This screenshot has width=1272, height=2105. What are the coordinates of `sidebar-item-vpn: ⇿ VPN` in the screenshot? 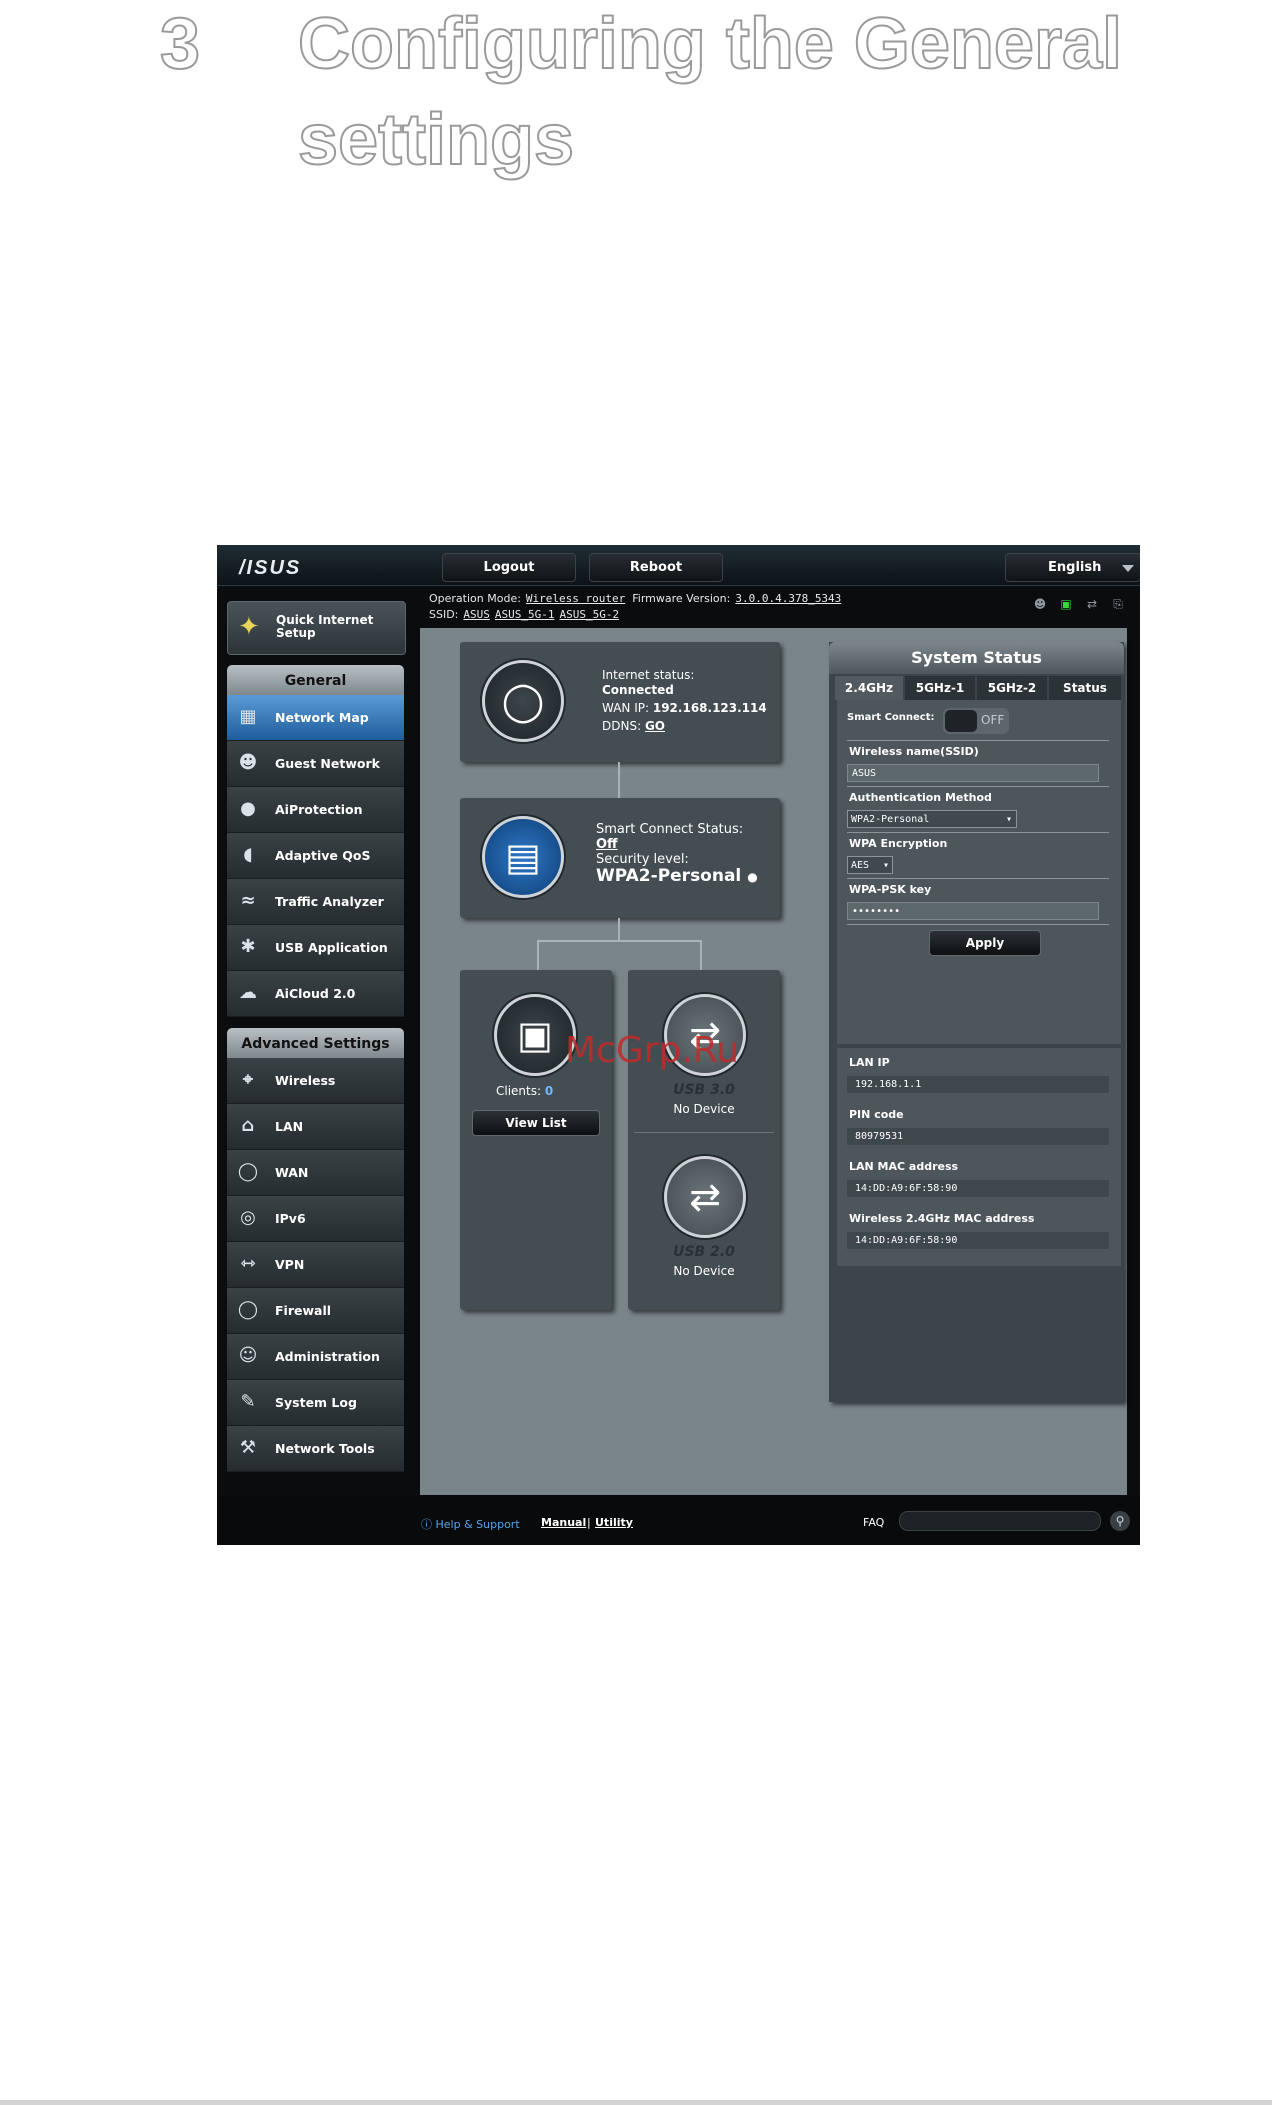 It's located at (315, 1265).